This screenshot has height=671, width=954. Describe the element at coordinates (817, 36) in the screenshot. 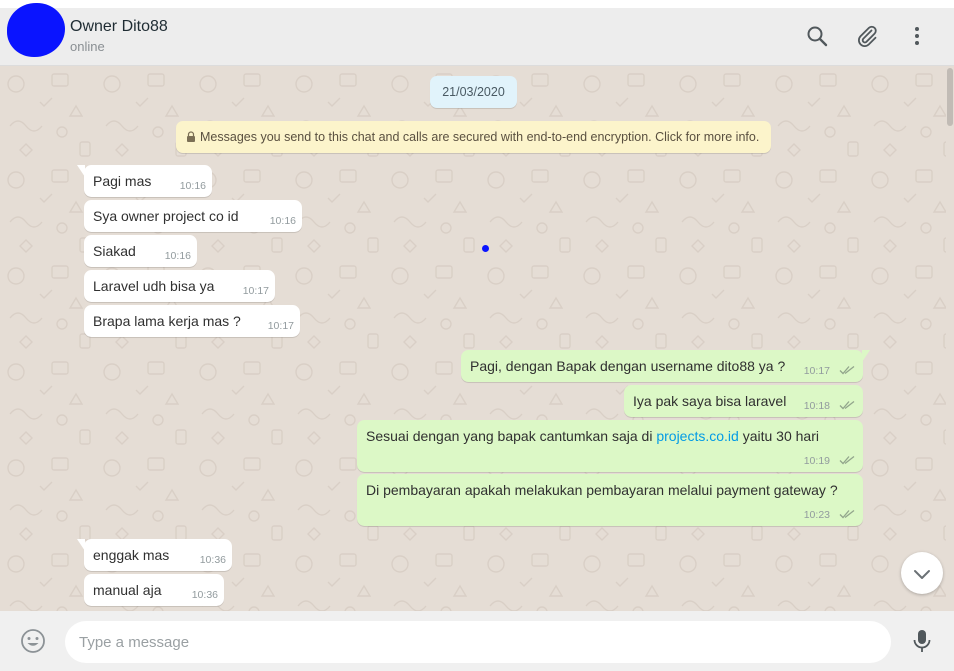

I see `search-icon` at that location.